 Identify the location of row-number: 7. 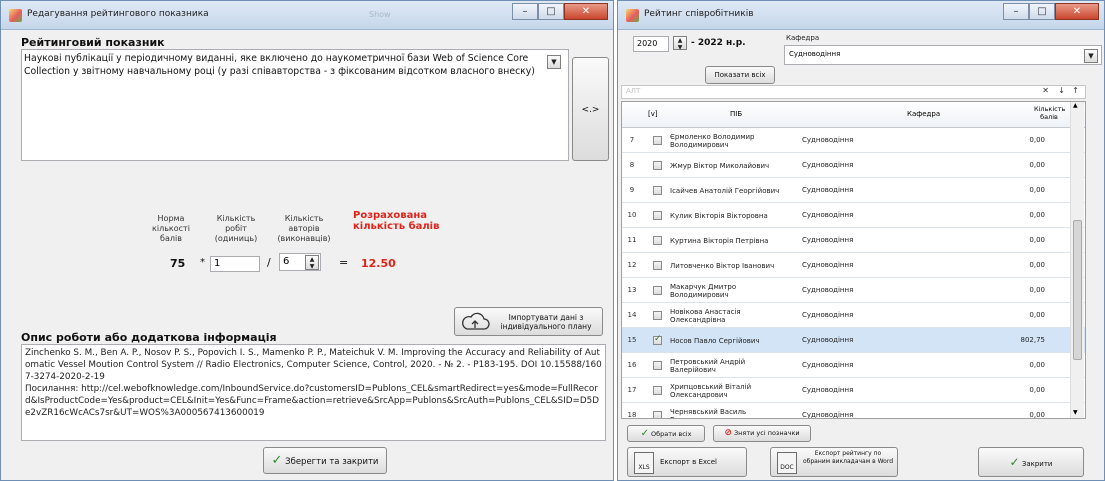
(632, 140).